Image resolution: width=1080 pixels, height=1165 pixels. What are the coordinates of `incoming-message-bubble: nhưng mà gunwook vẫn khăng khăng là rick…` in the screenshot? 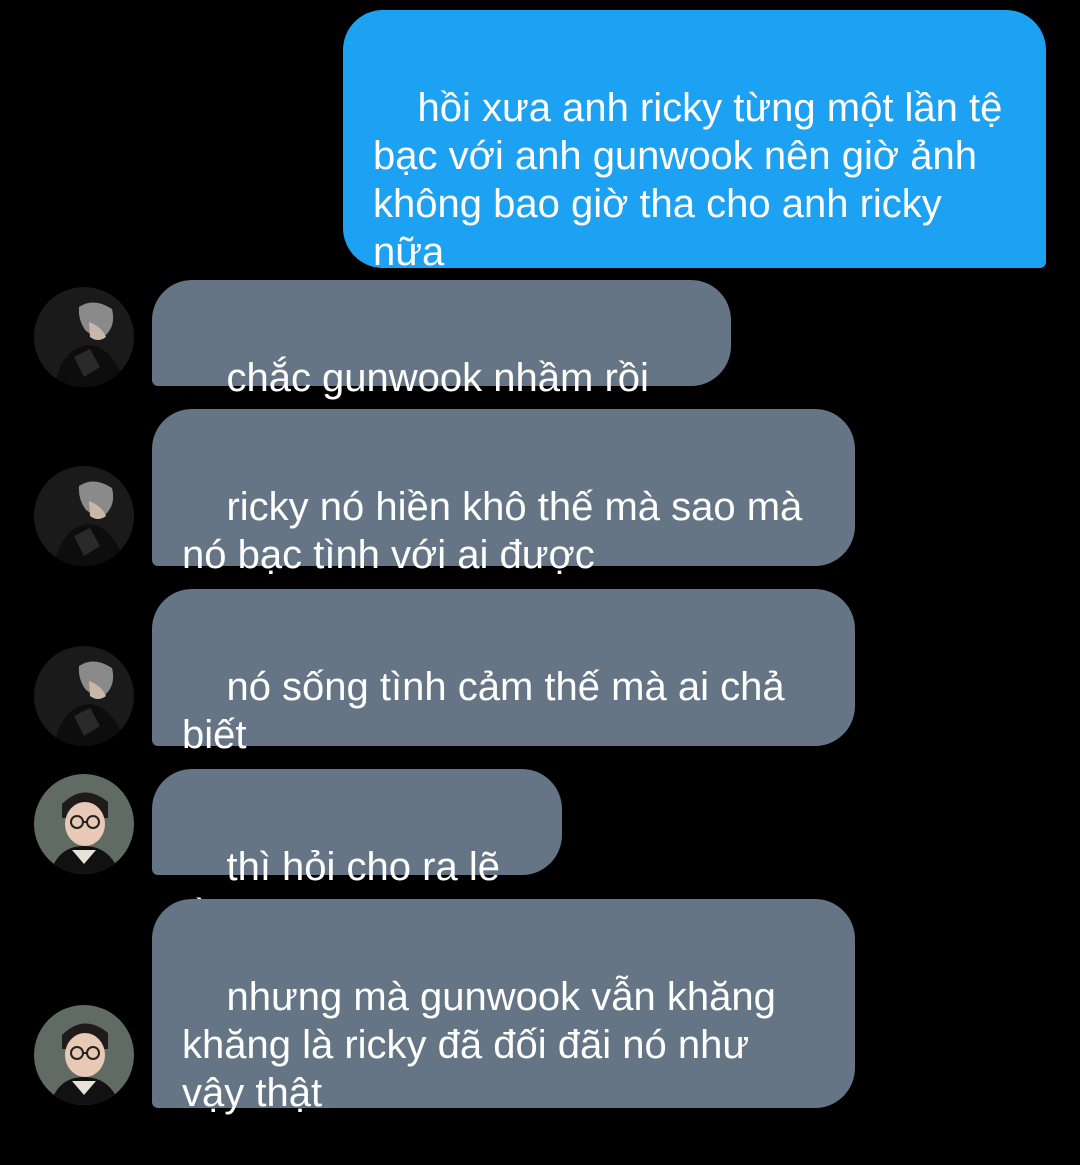 It's located at (503, 1007).